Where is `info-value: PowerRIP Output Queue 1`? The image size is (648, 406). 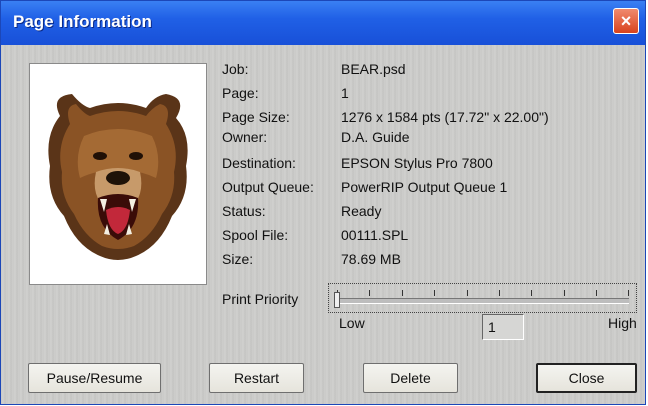
info-value: PowerRIP Output Queue 1 is located at coordinates (424, 187).